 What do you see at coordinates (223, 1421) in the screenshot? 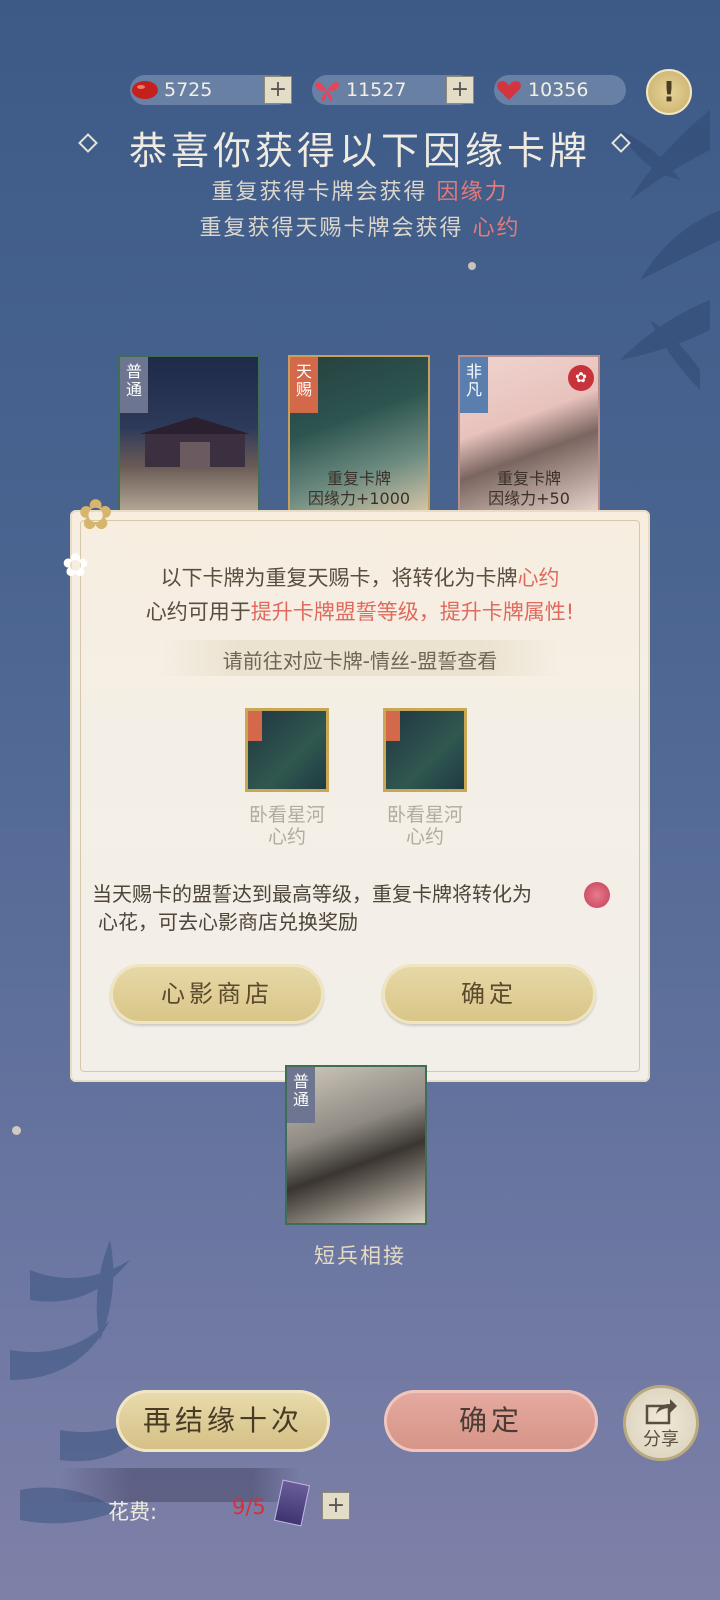
I see `draw-ten-again-button: 再结缘十次` at bounding box center [223, 1421].